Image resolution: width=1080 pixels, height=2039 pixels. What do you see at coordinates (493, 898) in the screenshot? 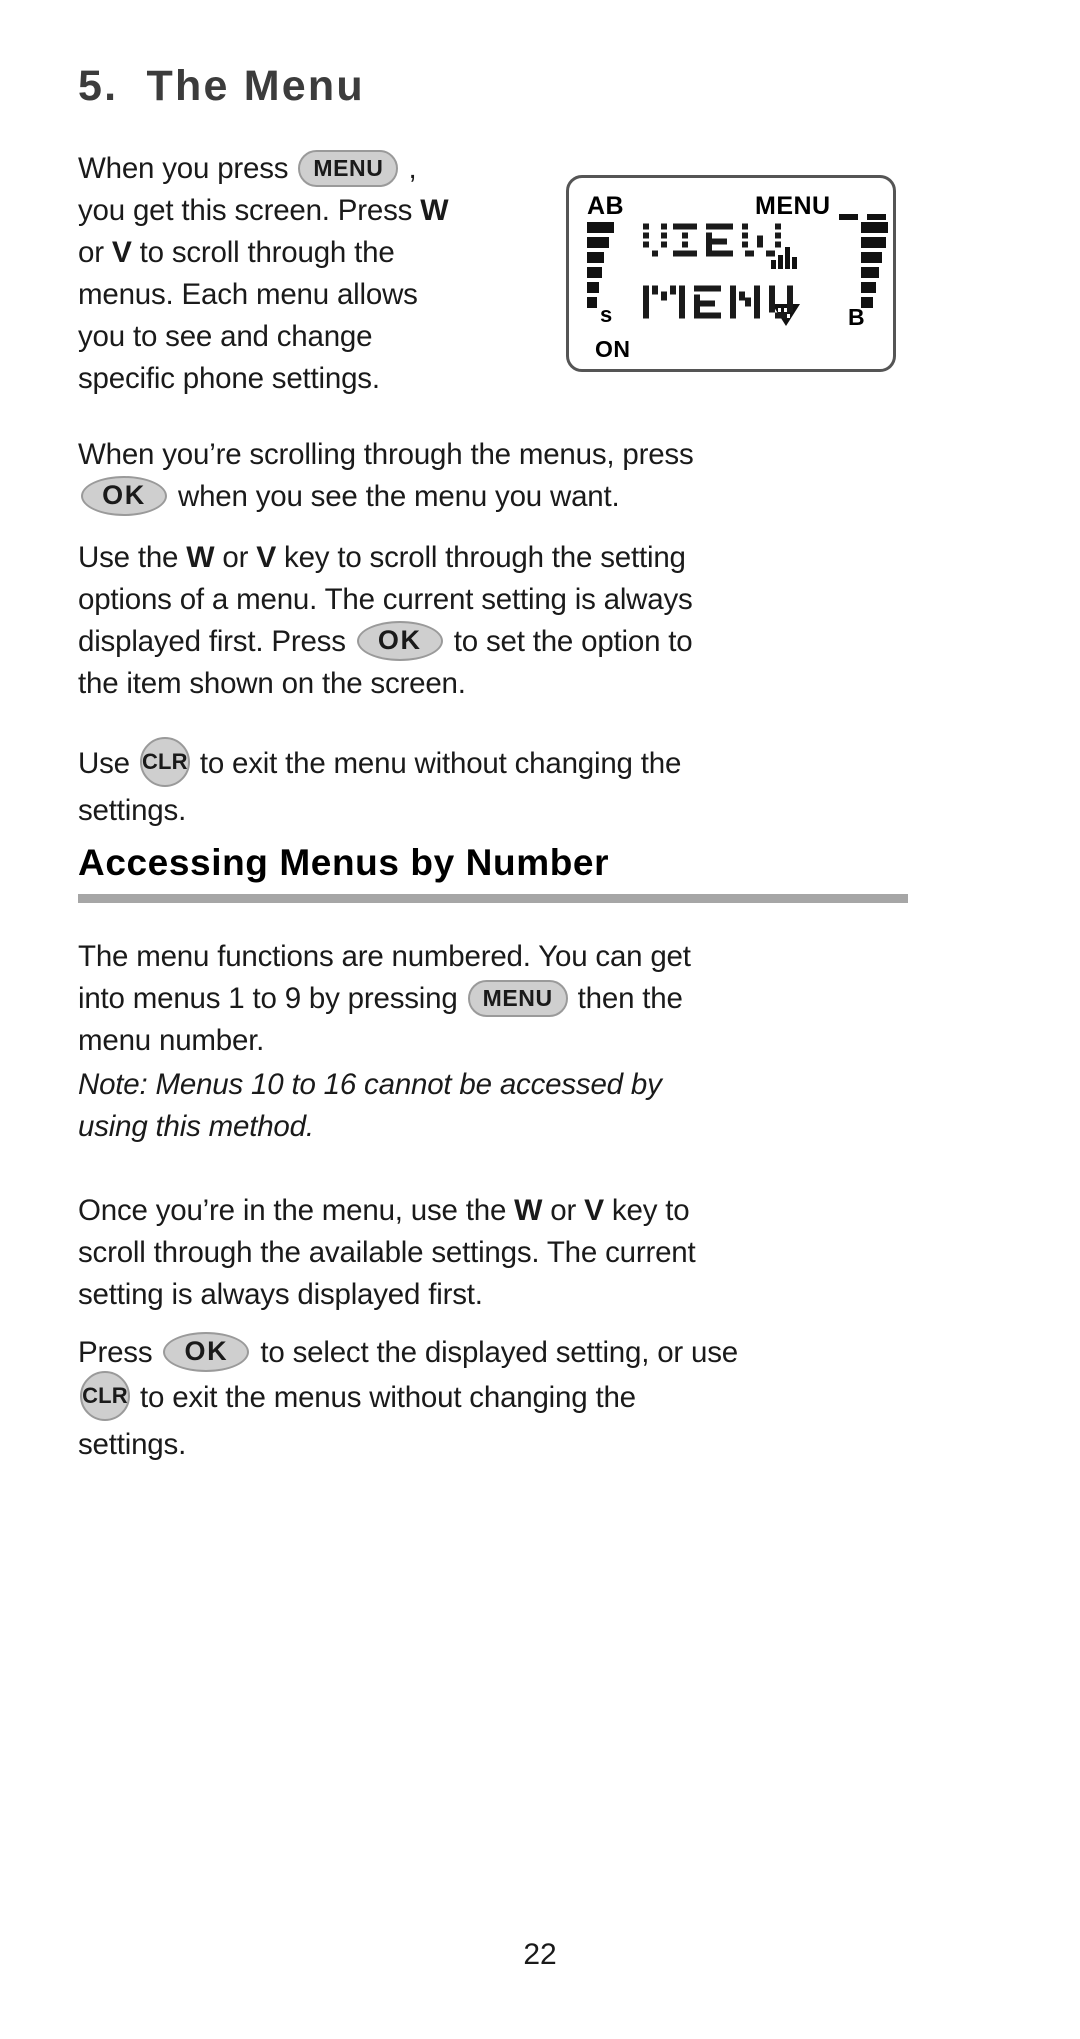
I see `heading-underline` at bounding box center [493, 898].